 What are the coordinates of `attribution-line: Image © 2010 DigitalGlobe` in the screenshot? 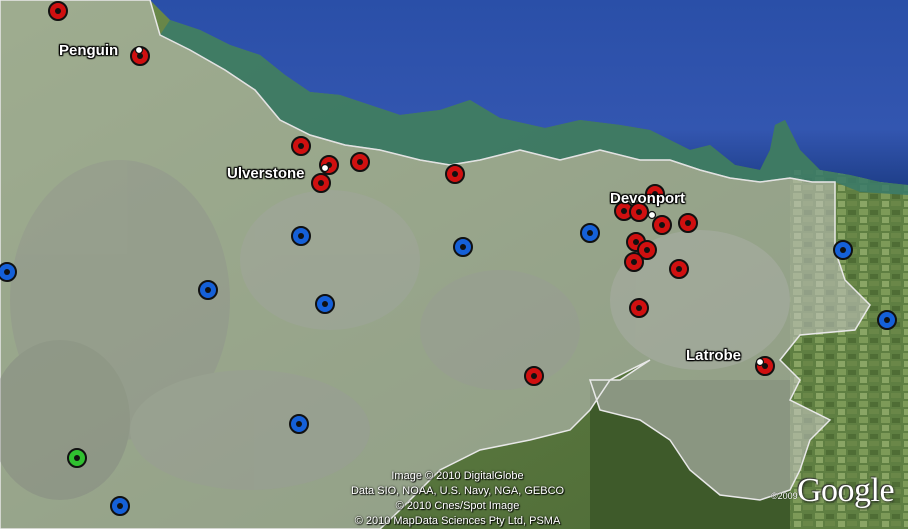 It's located at (457, 476).